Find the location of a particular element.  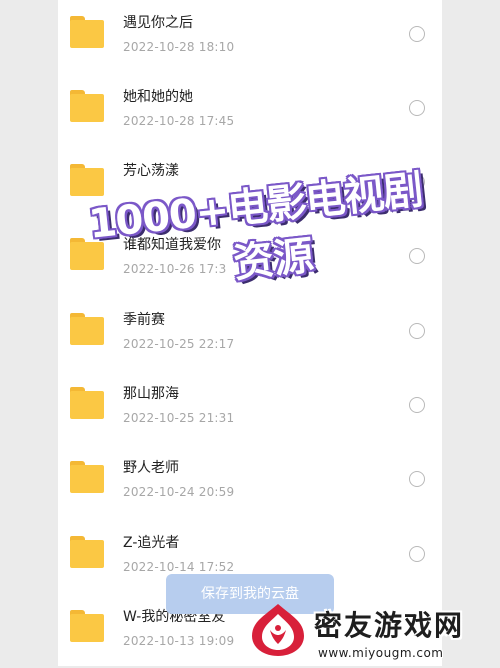

file-date: 2022-10-25 22:17 is located at coordinates (179, 344).